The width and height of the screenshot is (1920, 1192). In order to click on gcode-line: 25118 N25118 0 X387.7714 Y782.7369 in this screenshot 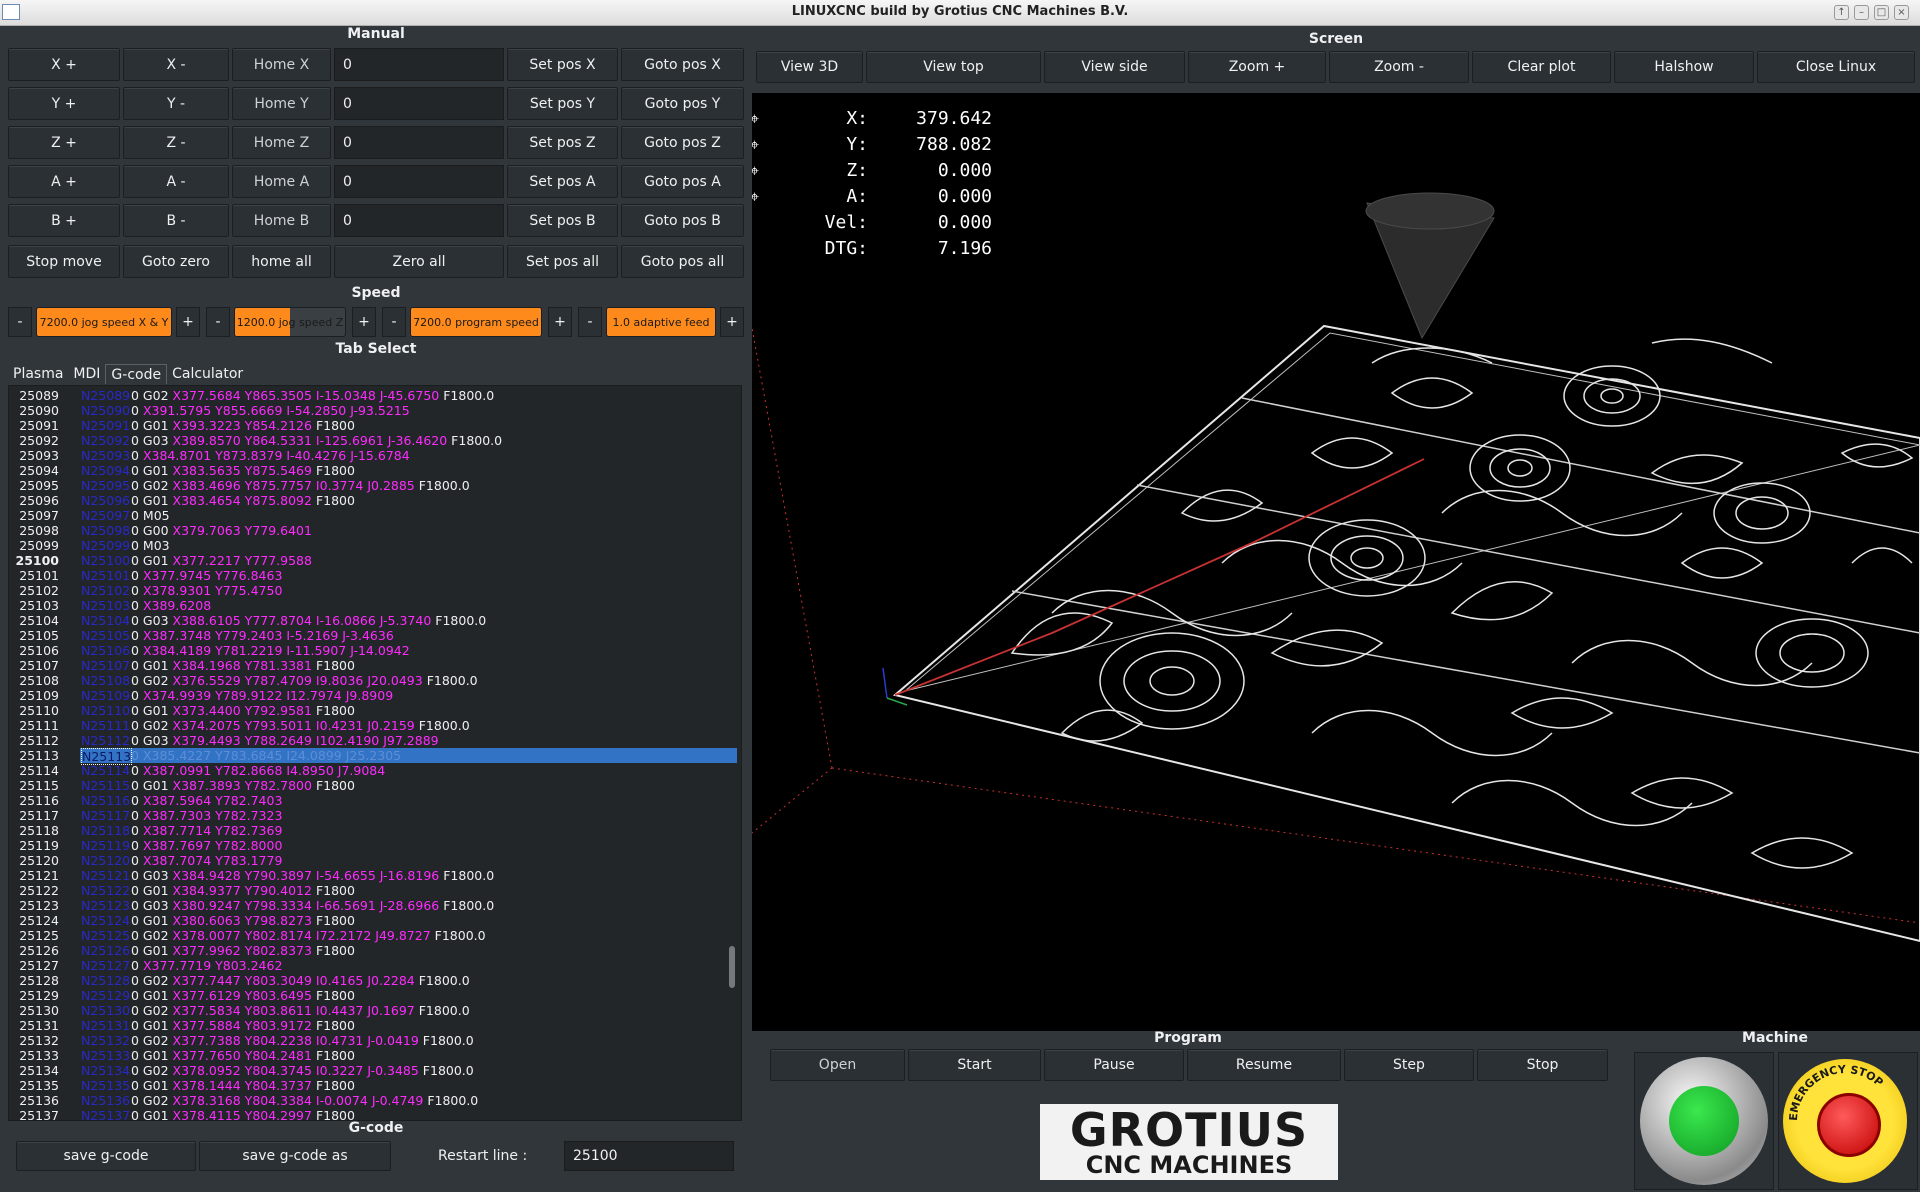, I will do `click(369, 830)`.